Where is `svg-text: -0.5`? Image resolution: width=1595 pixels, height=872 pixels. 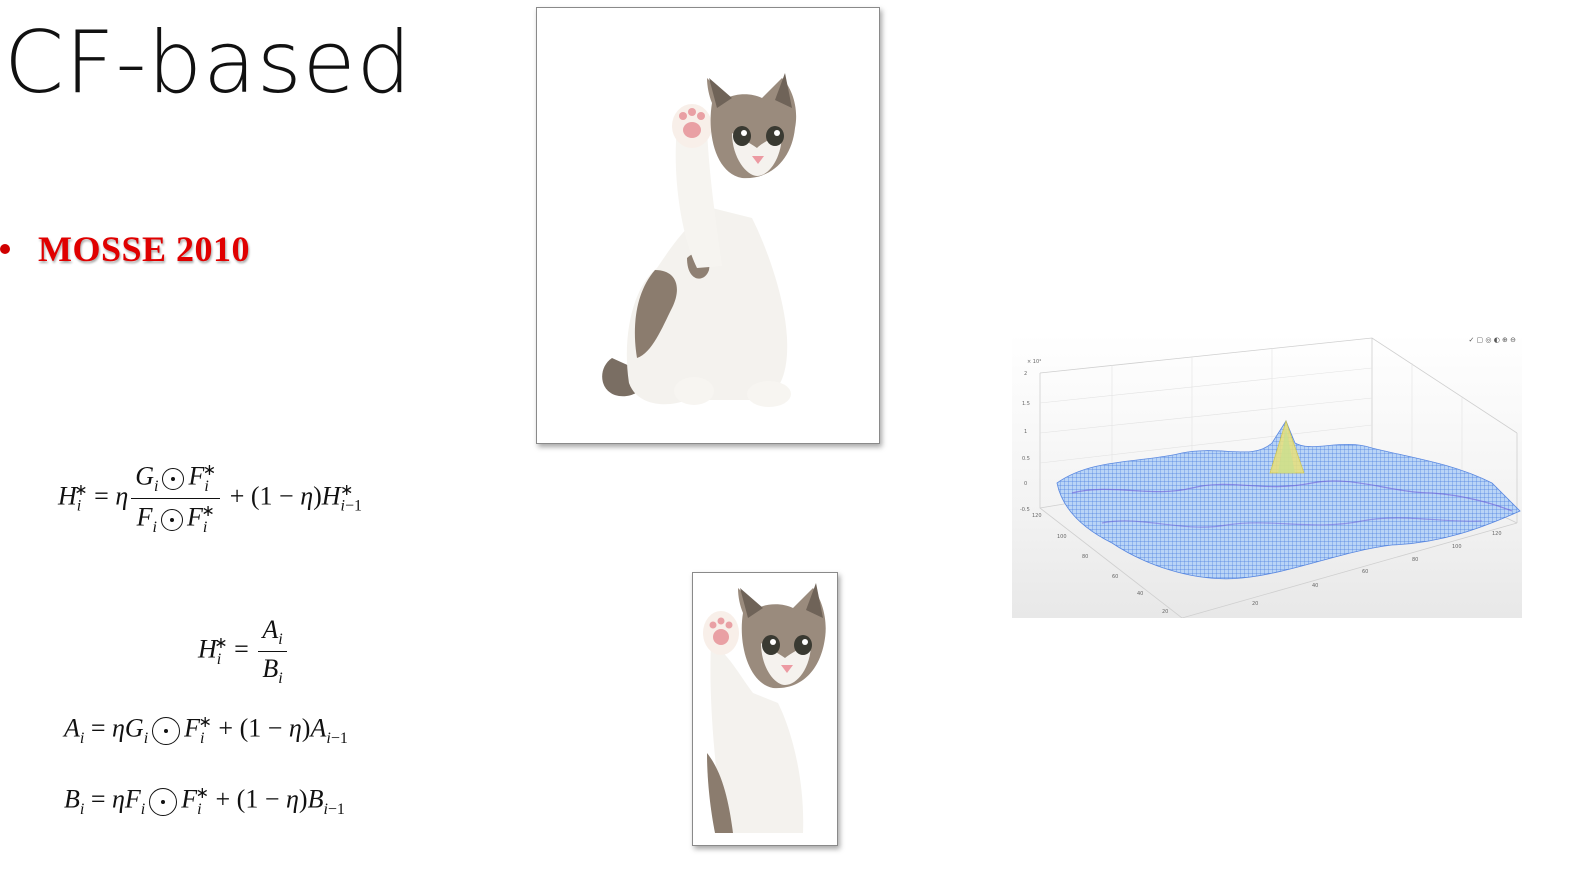
svg-text: -0.5 is located at coordinates (1025, 510).